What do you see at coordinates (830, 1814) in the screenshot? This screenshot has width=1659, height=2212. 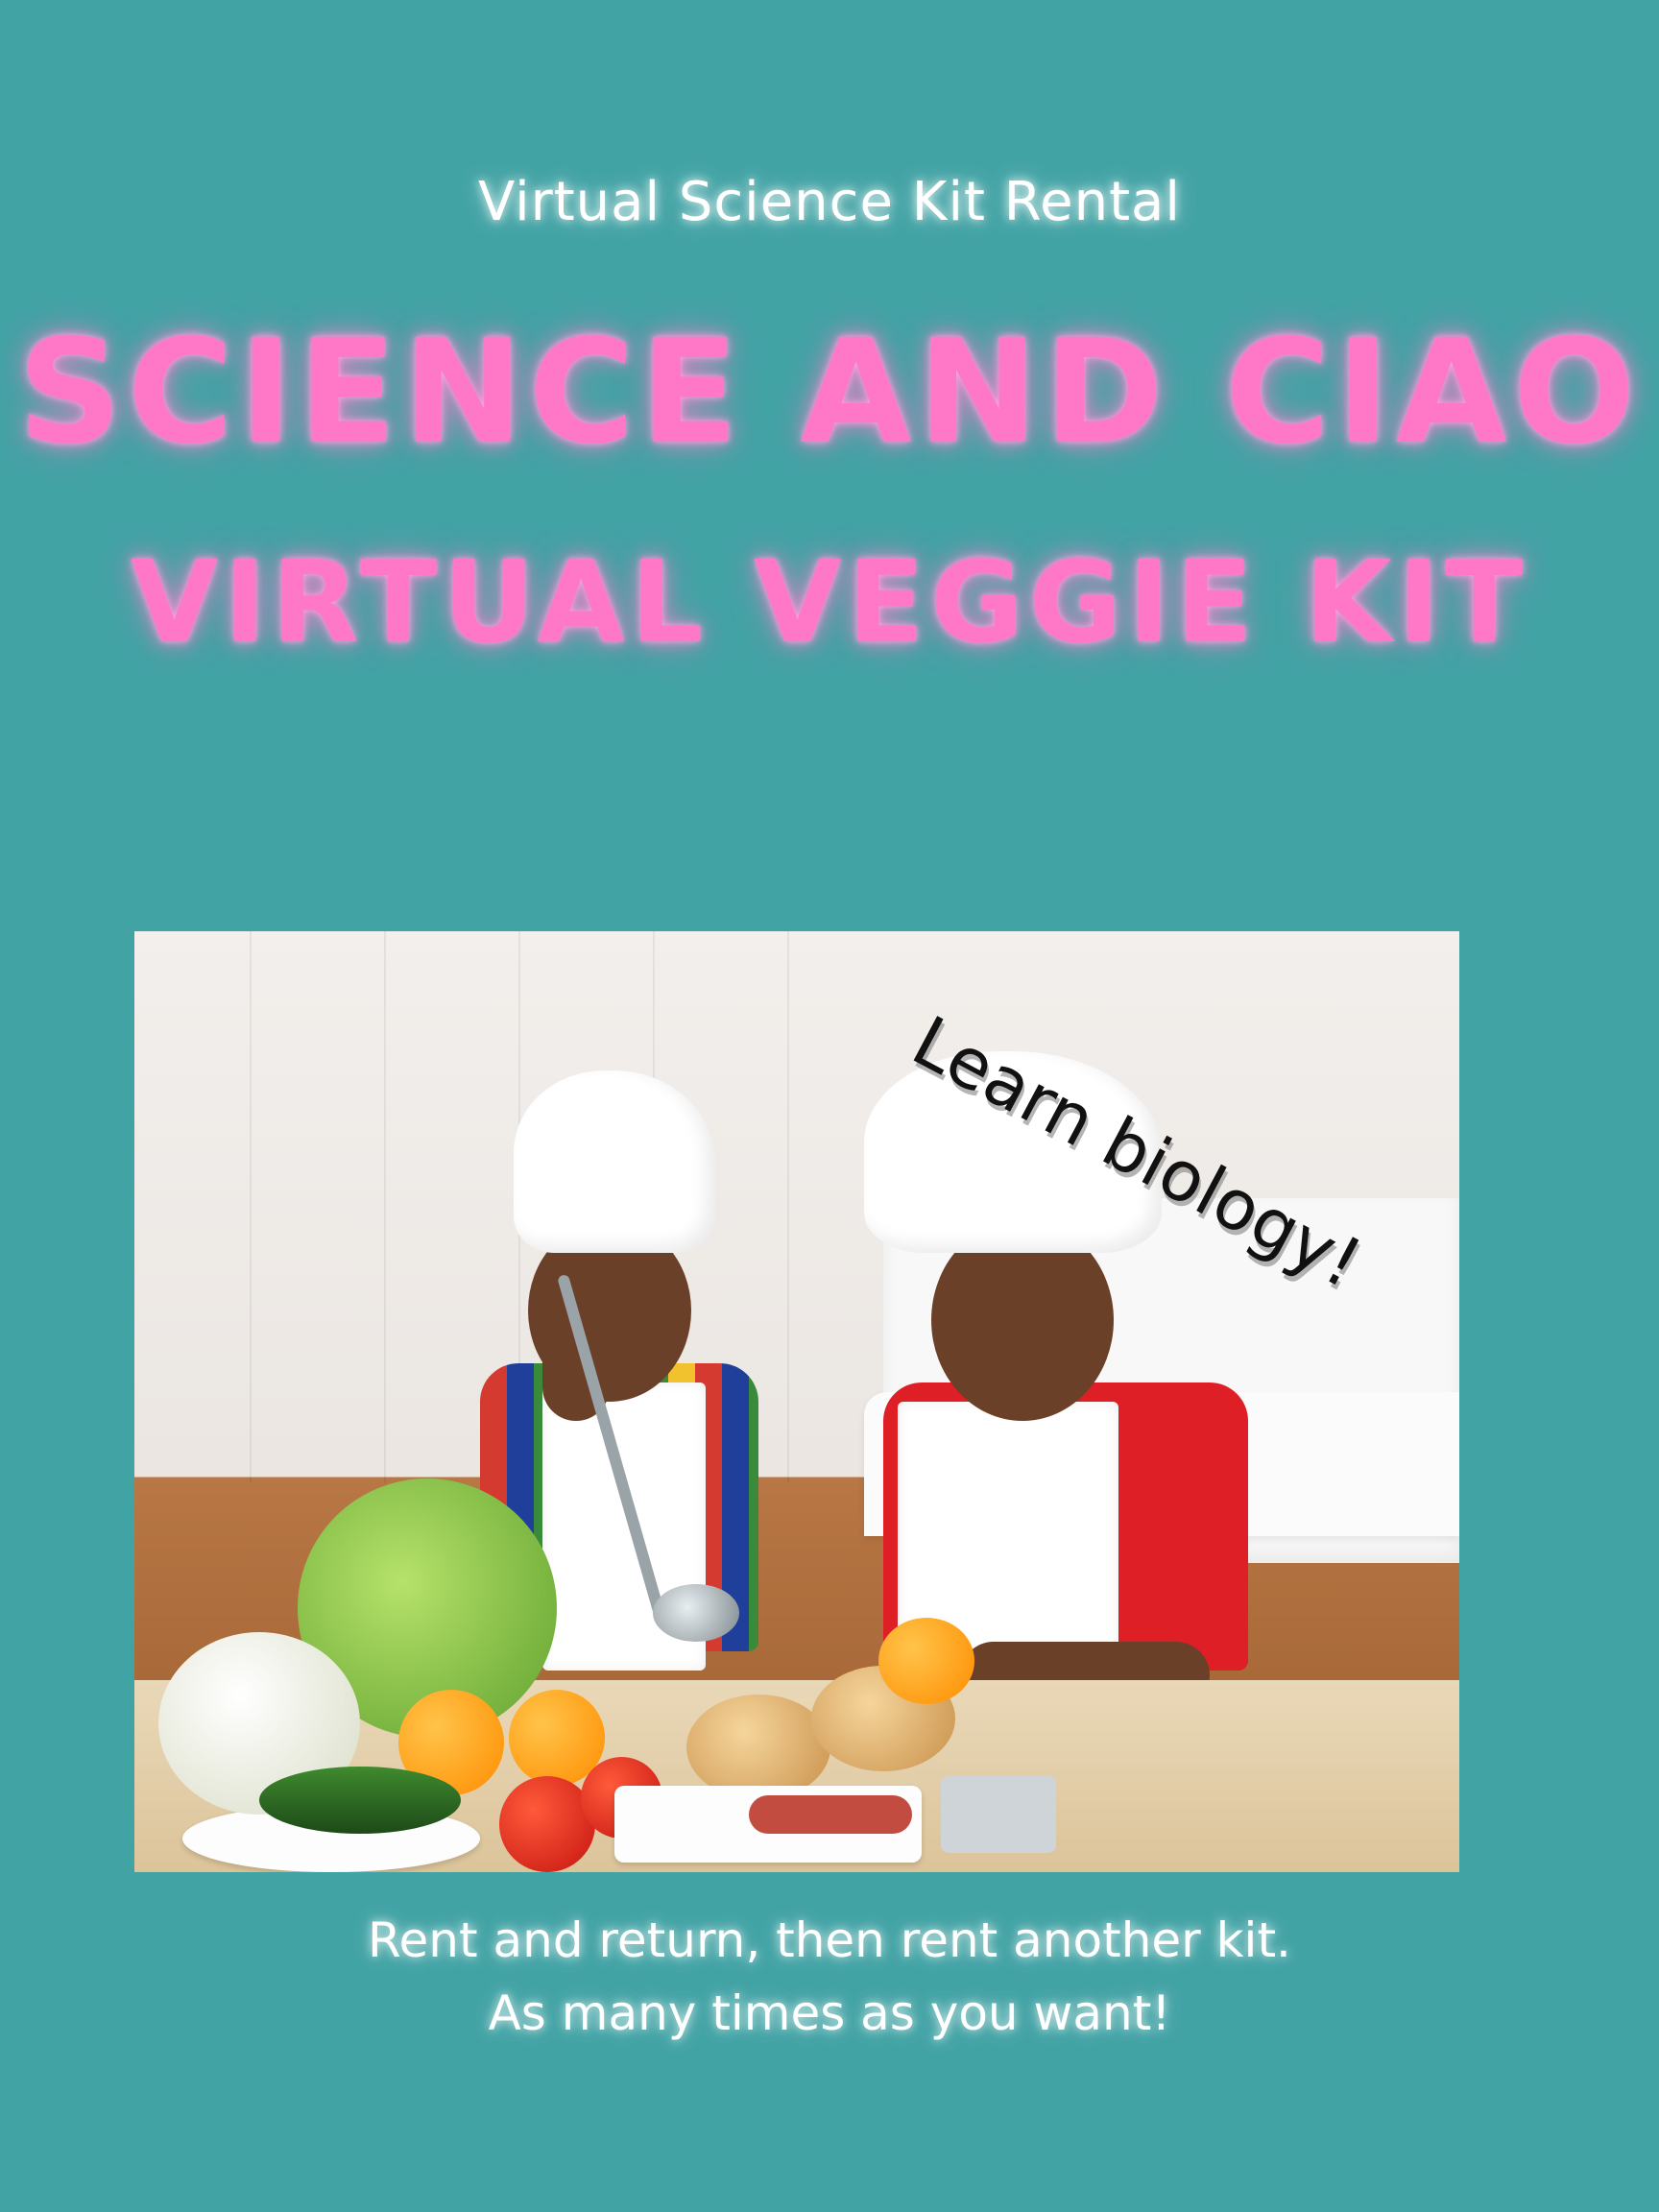 I see `ham-slice` at bounding box center [830, 1814].